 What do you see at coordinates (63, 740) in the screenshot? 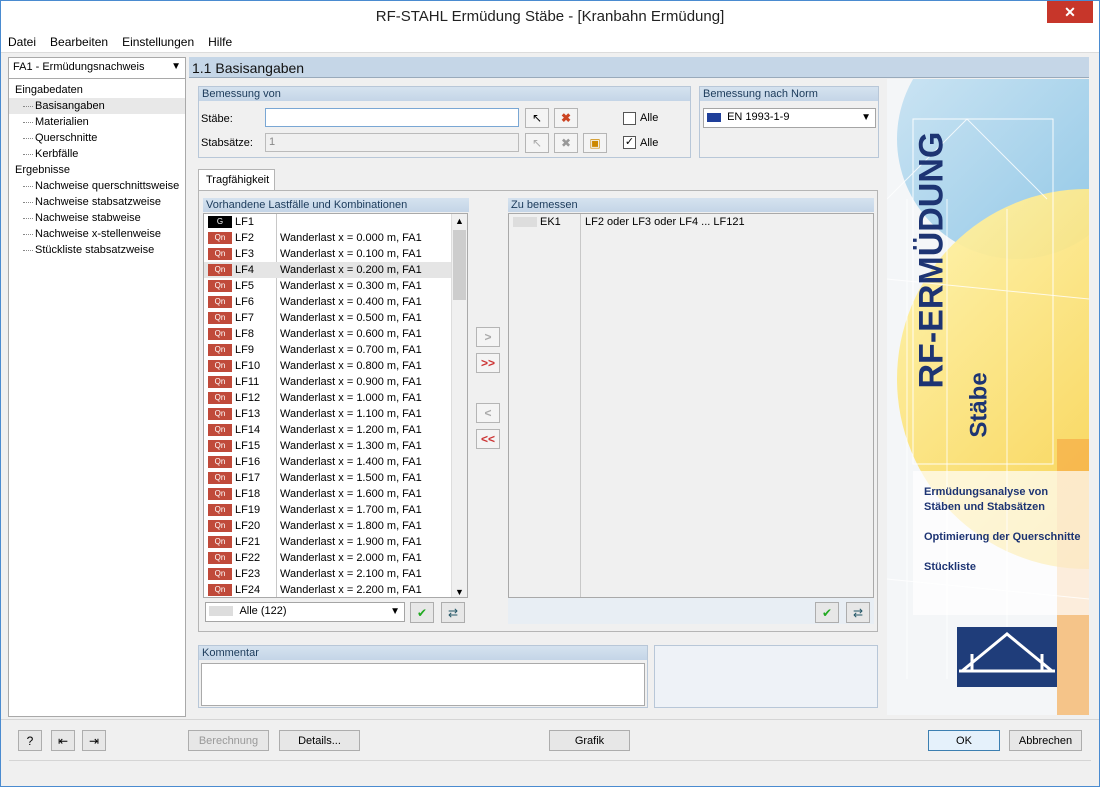
I see `import-button: ⇤` at bounding box center [63, 740].